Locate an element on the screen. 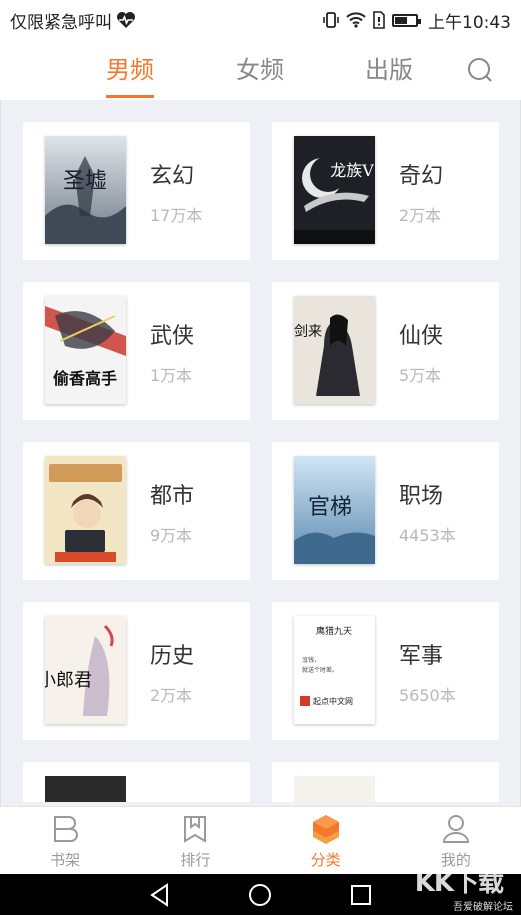 The width and height of the screenshot is (521, 915). watermark-logo: KK下载 is located at coordinates (459, 883).